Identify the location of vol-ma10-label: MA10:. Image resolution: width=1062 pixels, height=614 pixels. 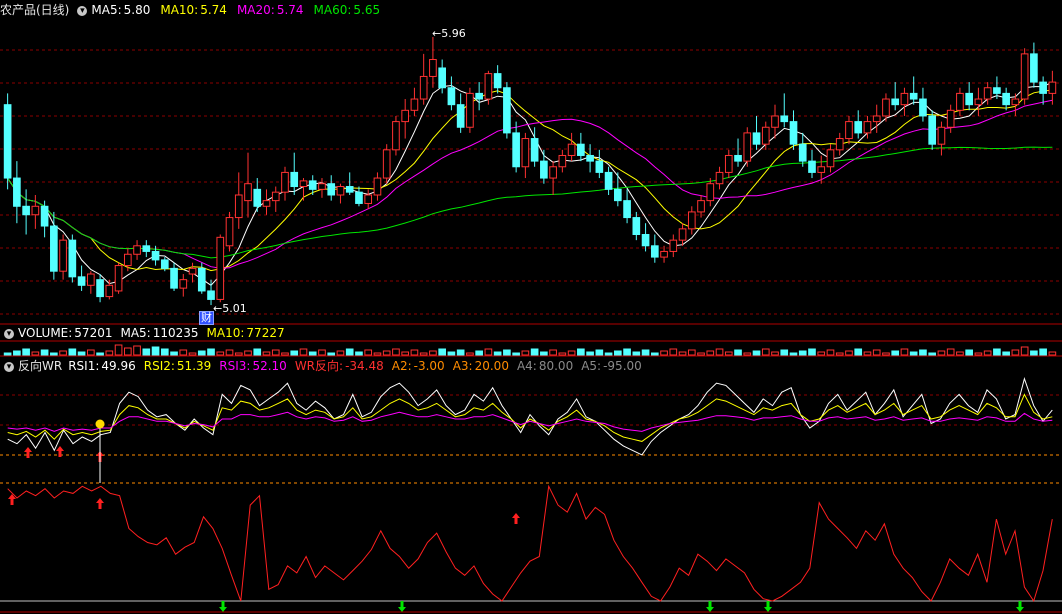
(225, 333).